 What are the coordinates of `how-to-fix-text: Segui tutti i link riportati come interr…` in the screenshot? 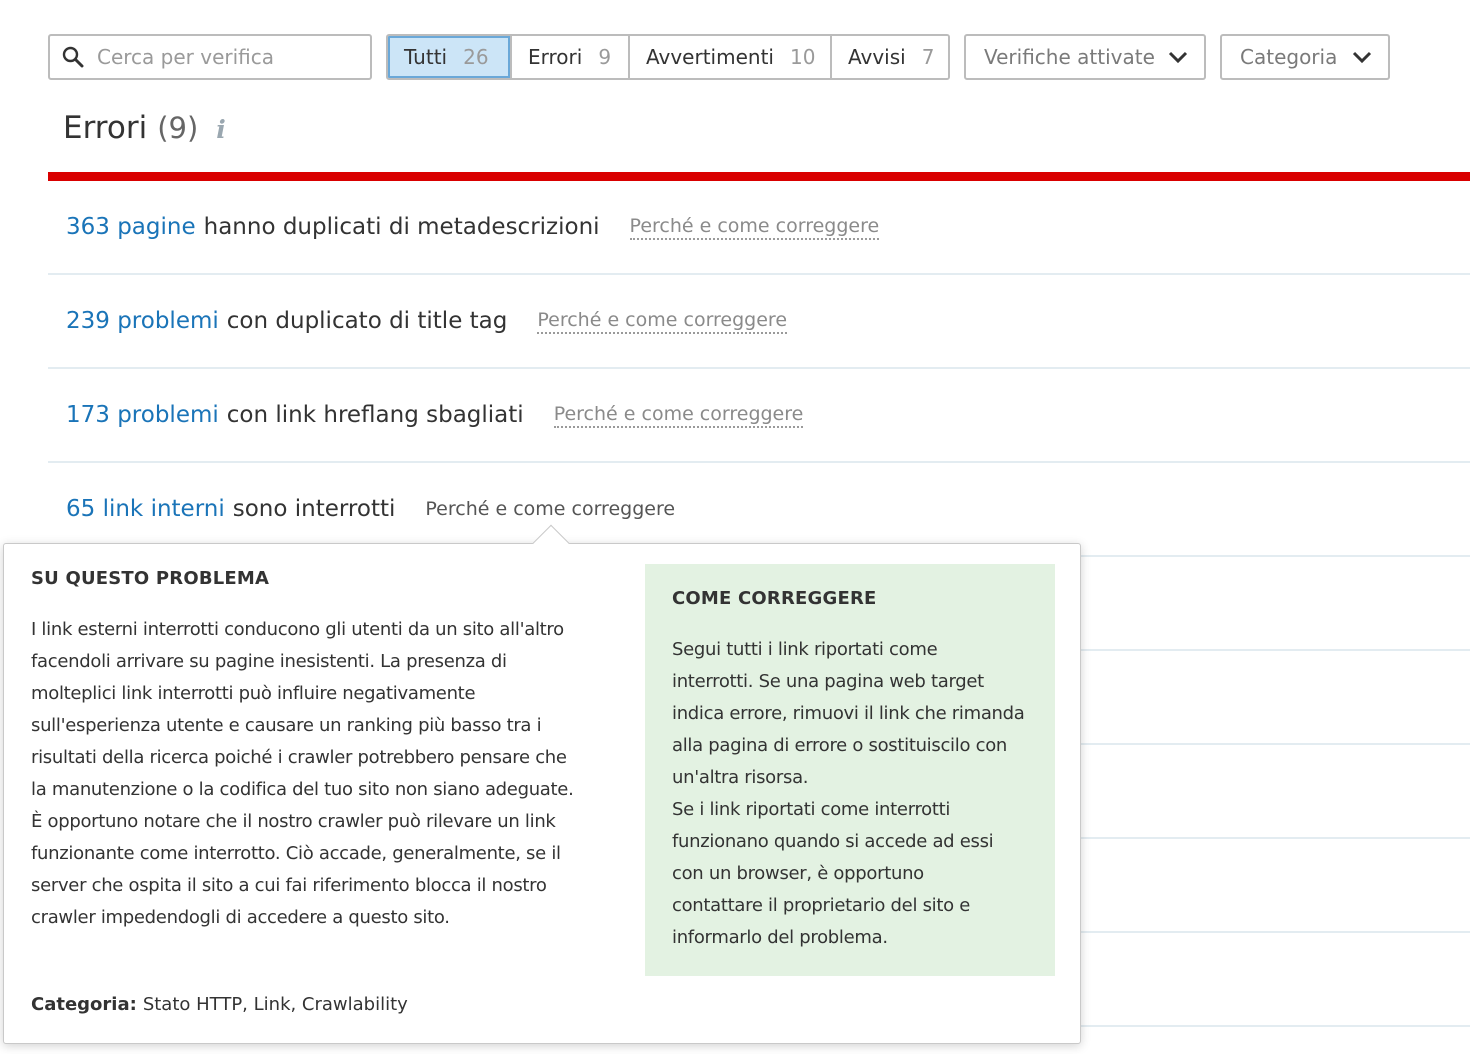 It's located at (851, 794).